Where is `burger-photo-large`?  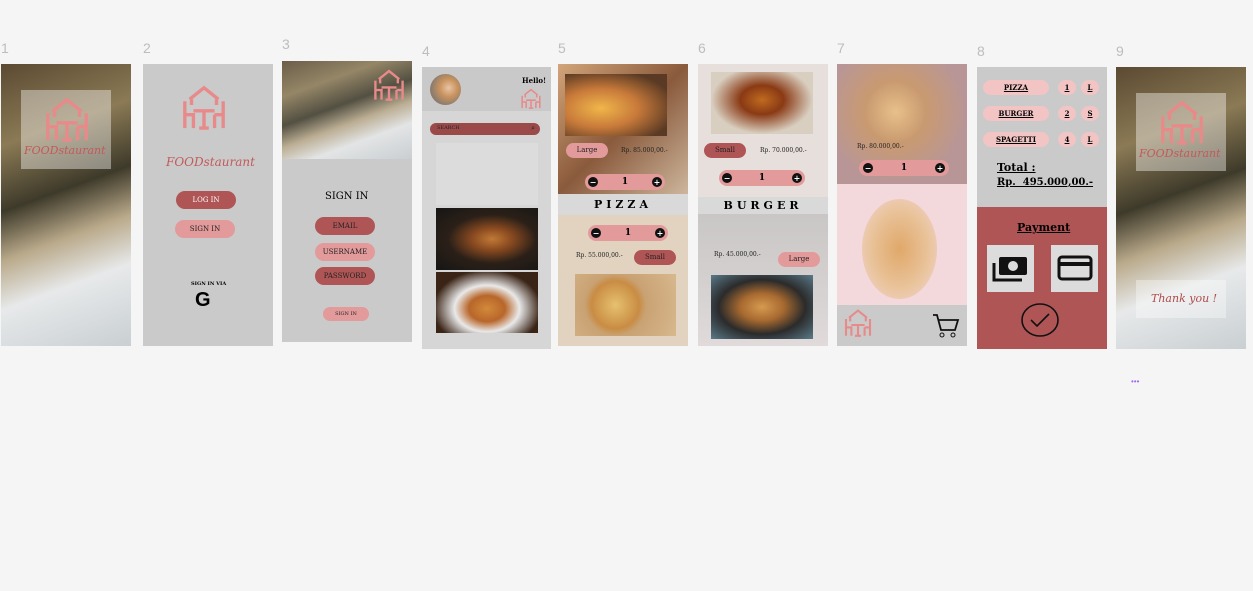
burger-photo-large is located at coordinates (762, 307).